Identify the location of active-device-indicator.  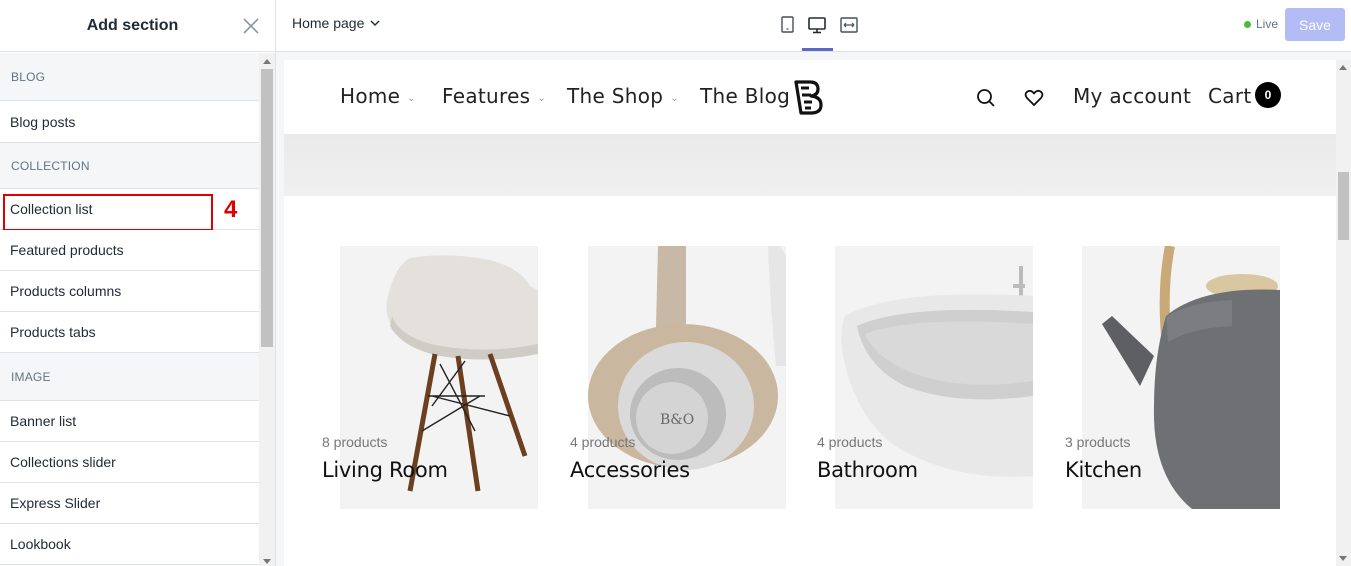
(817, 49).